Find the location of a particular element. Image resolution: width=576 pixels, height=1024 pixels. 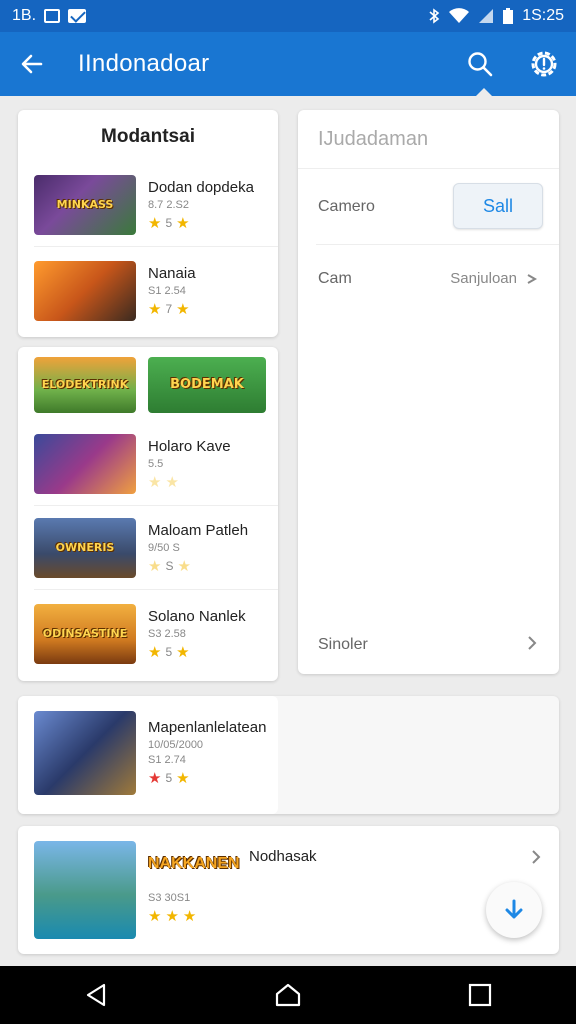

game-banner: BODEMAK is located at coordinates (207, 385).